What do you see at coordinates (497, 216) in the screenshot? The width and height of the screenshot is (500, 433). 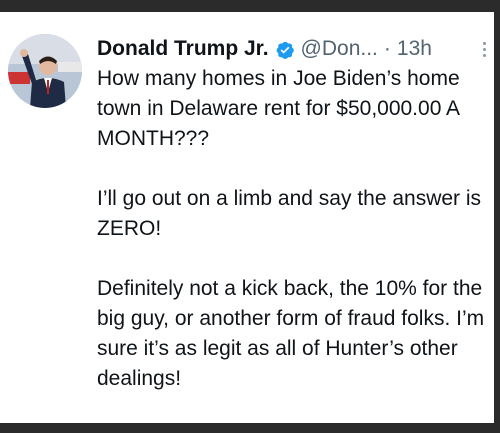 I see `screen-frame-right` at bounding box center [497, 216].